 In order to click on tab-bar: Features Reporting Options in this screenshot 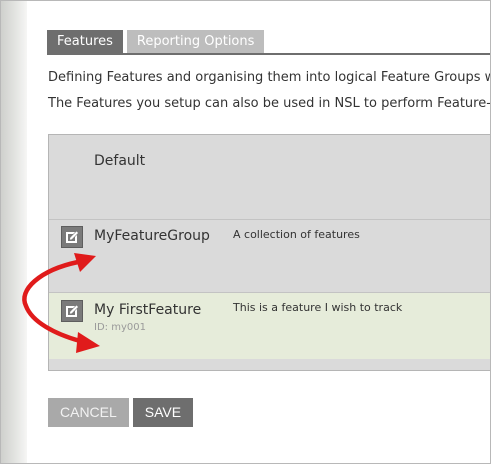, I will do `click(156, 41)`.